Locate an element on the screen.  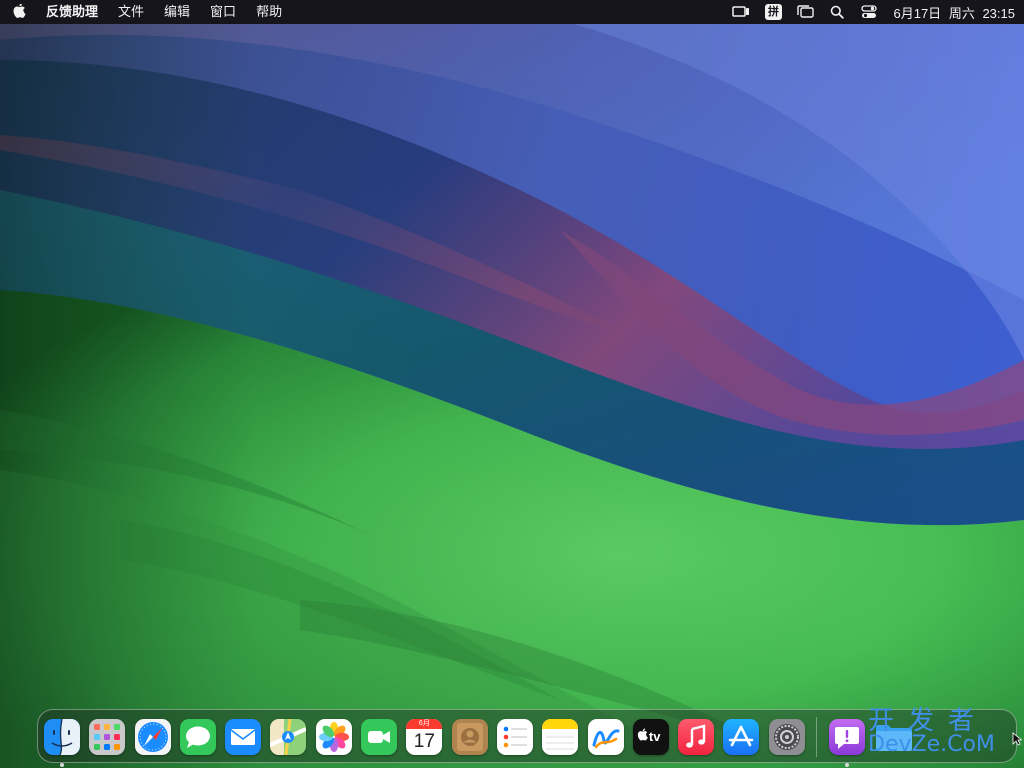
maps-icon is located at coordinates (288, 737).